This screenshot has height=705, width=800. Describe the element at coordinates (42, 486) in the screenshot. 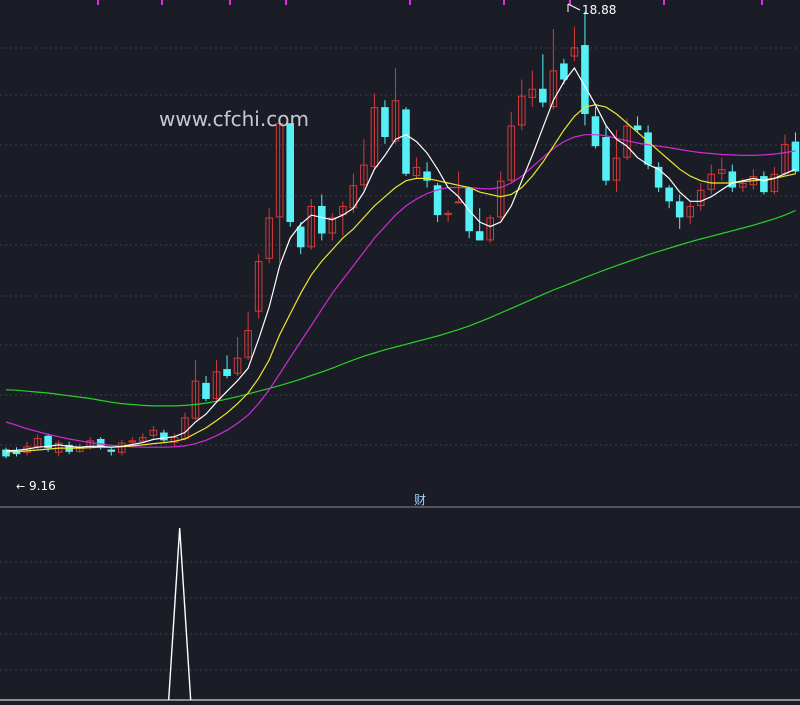

I see `low-price-label: 9.16` at that location.